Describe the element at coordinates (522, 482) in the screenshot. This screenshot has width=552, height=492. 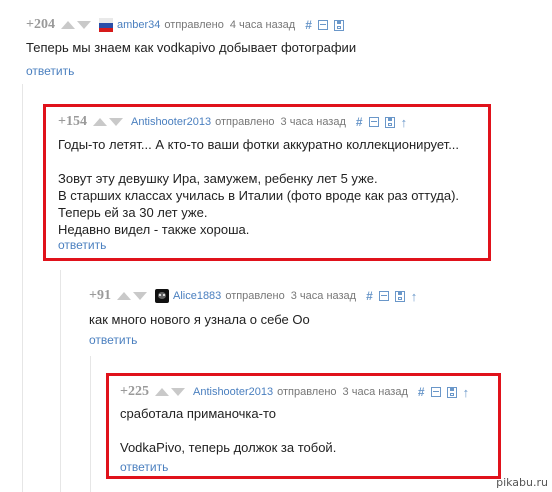
I see `site-watermark: pikabu.ru` at that location.